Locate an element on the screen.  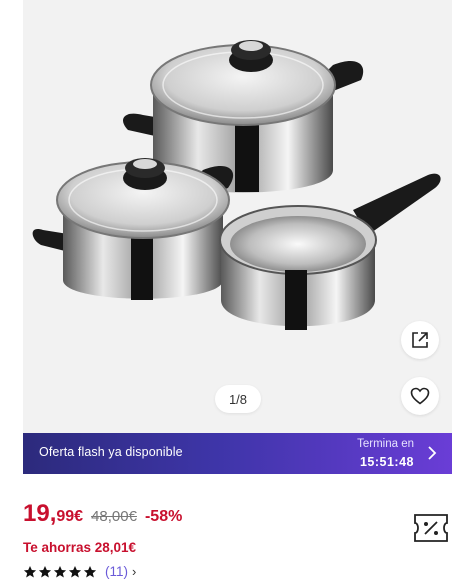
savings-text: Te ahorras 28,01€ is located at coordinates (80, 547).